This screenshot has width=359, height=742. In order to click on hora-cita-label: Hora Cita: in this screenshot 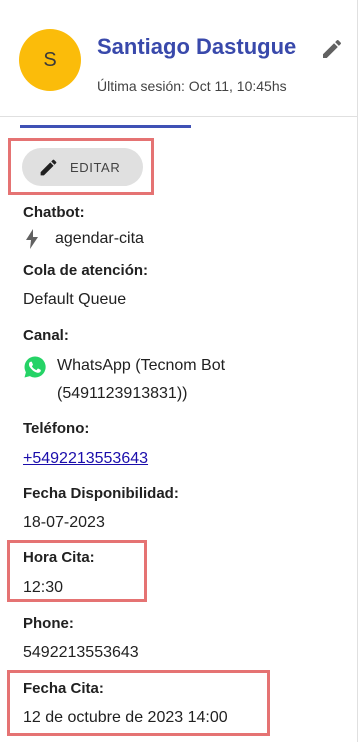, I will do `click(59, 557)`.